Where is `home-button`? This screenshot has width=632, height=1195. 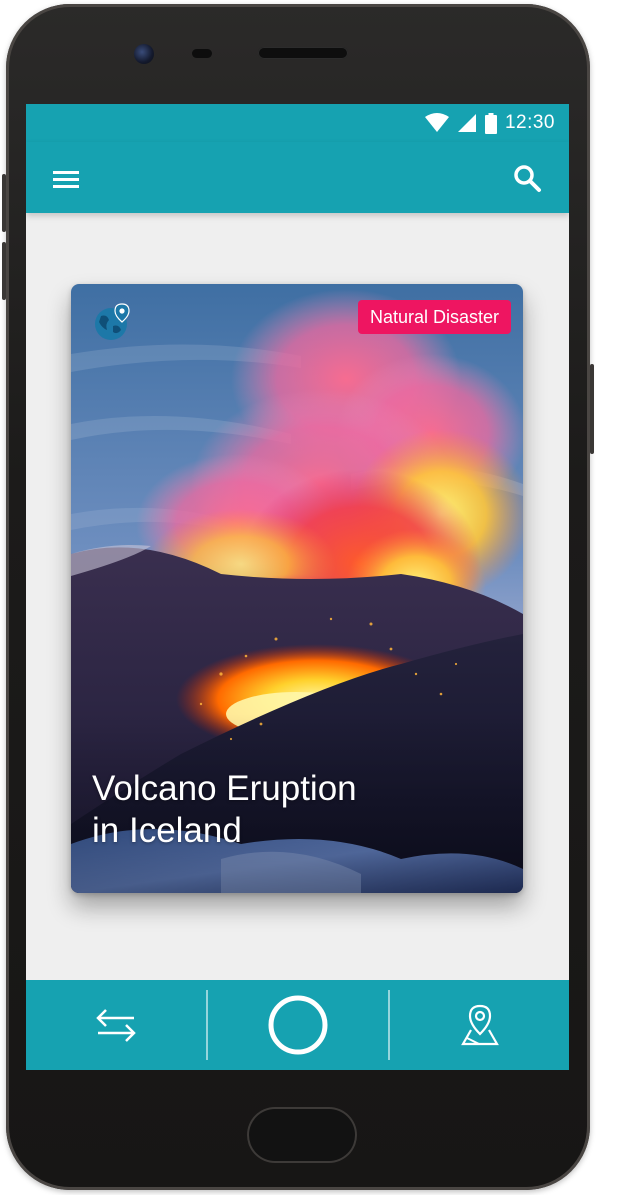
home-button is located at coordinates (302, 1135).